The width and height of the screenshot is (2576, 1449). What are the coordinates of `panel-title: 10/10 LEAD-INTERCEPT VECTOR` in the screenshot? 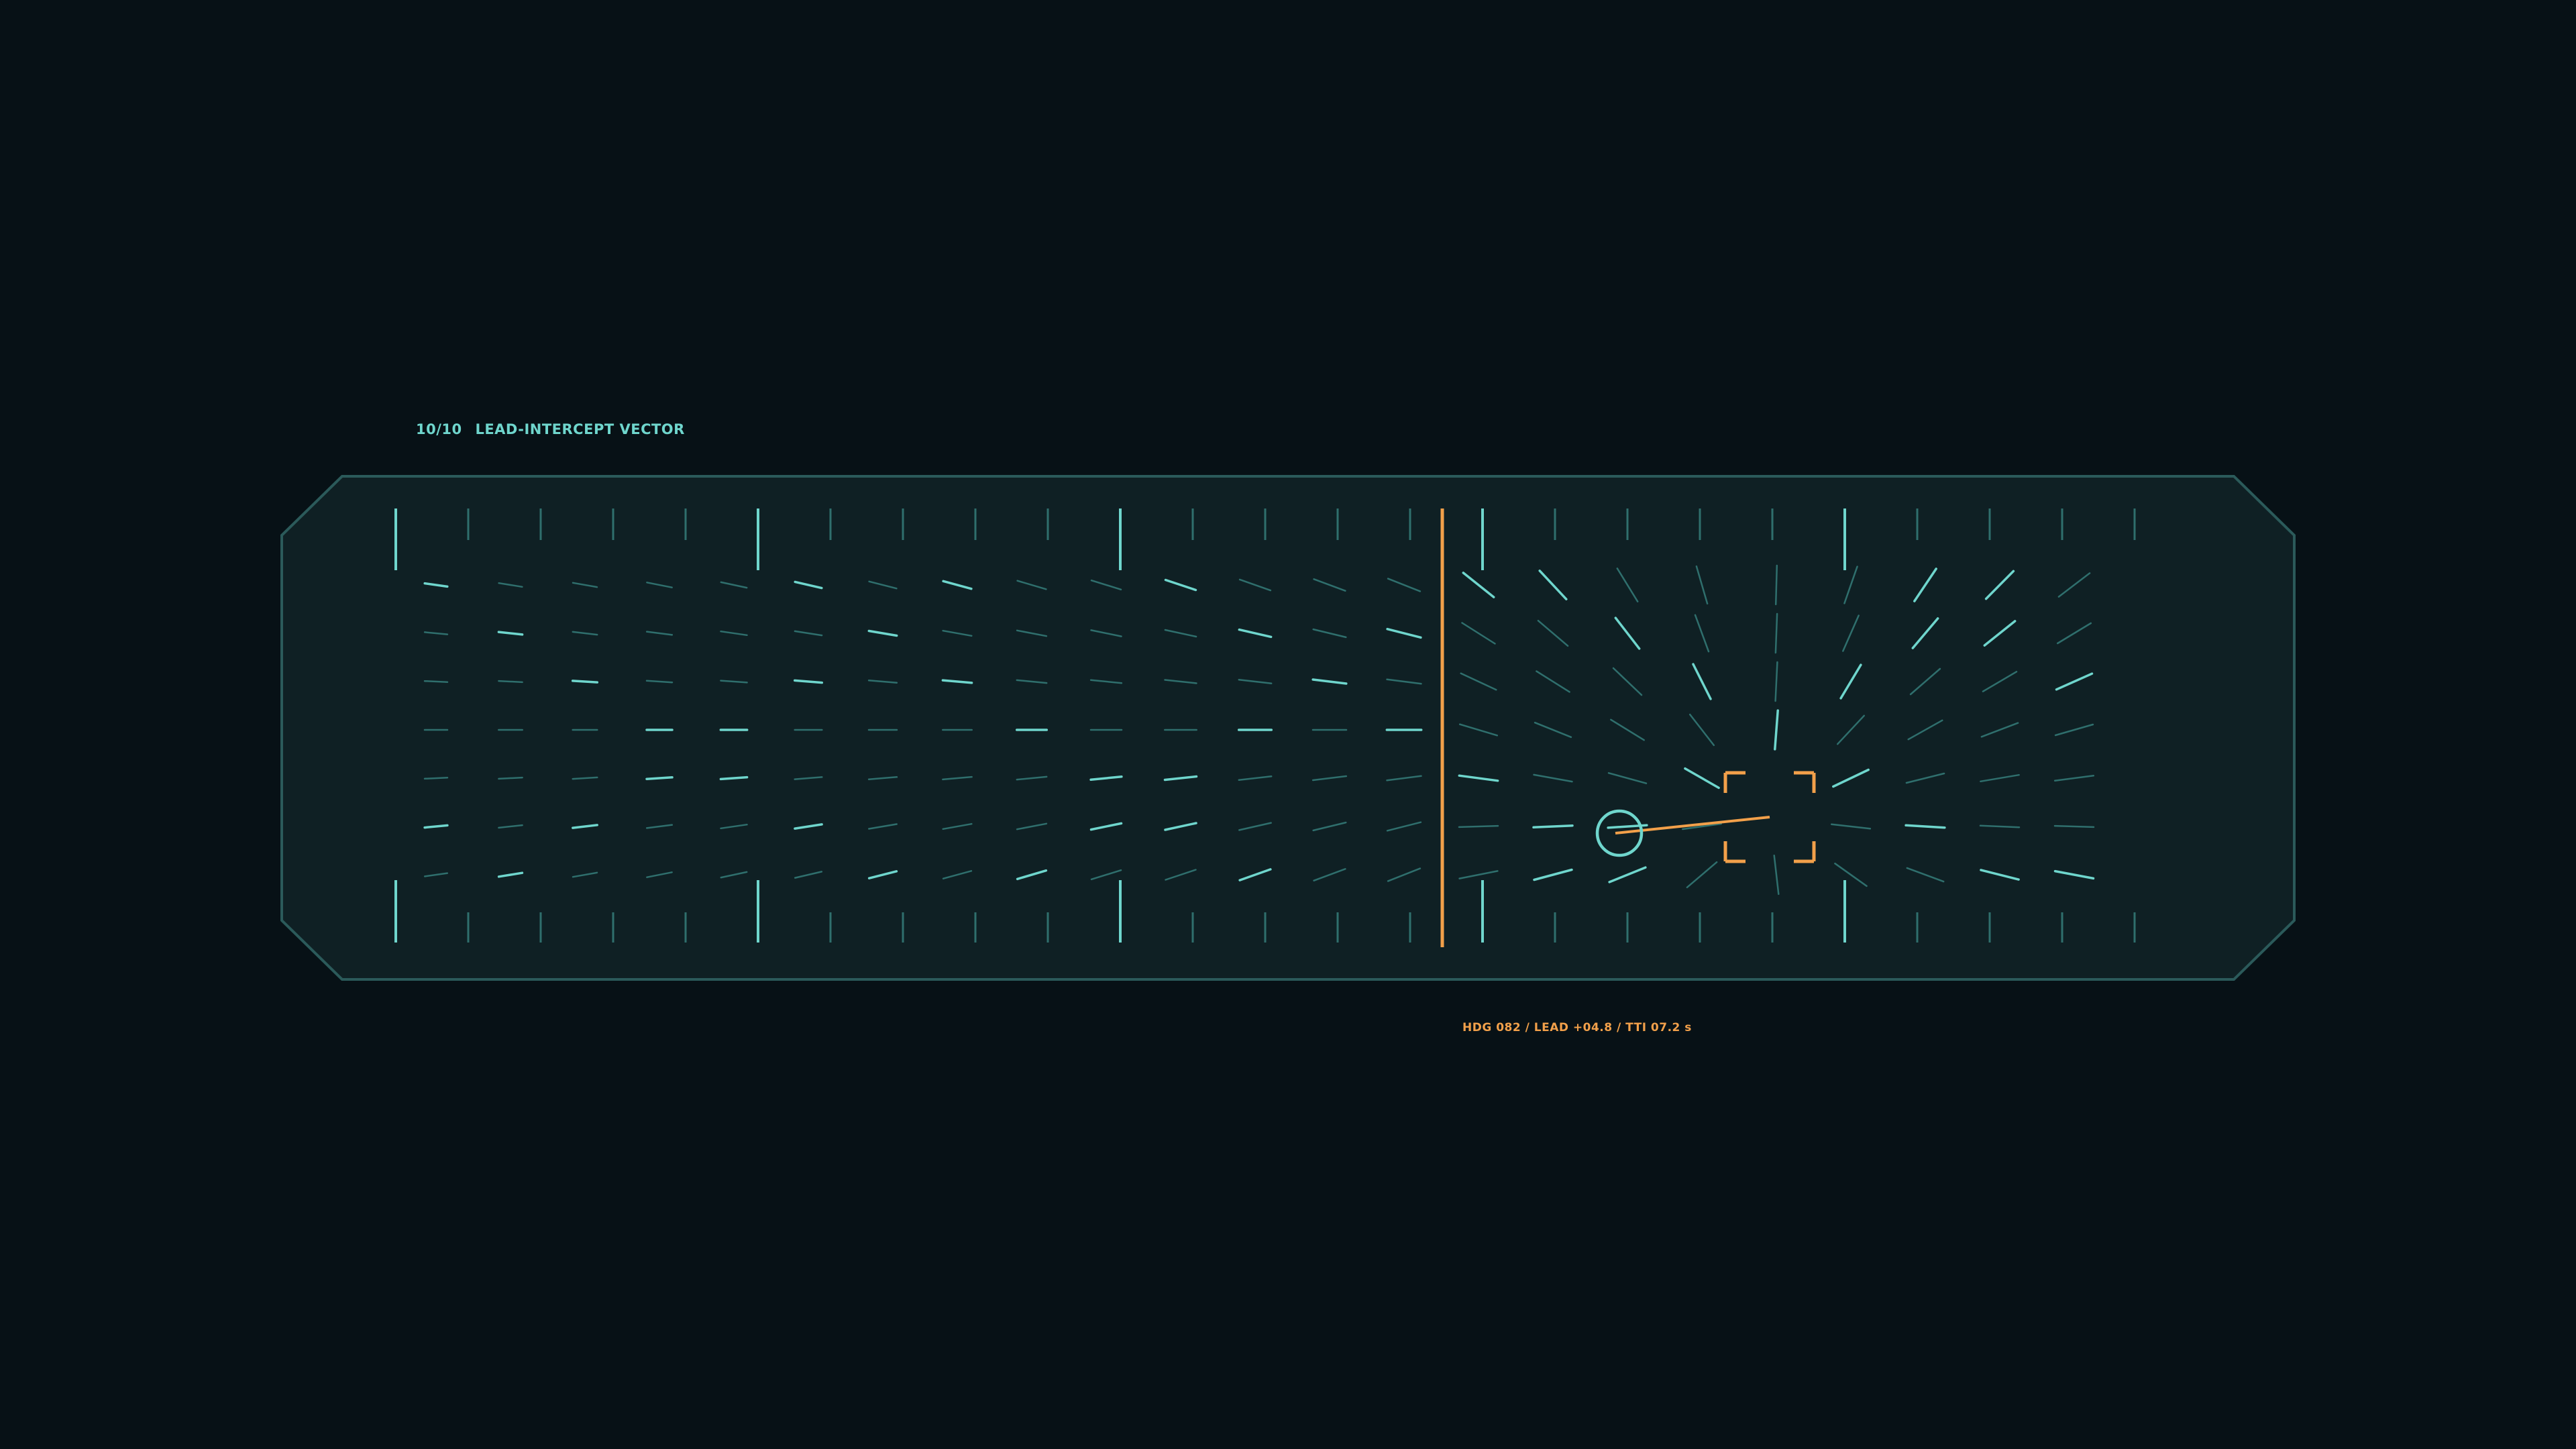 It's located at (550, 429).